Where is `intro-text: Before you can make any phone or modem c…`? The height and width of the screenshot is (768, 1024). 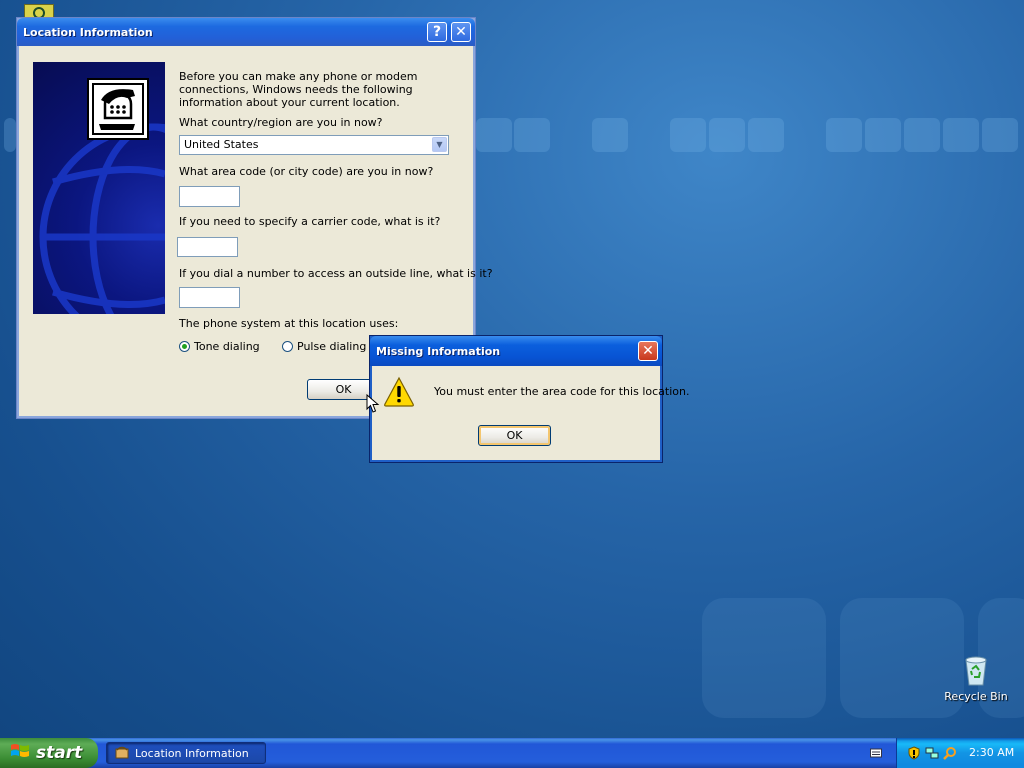
intro-text: Before you can make any phone or modem c… is located at coordinates (298, 89).